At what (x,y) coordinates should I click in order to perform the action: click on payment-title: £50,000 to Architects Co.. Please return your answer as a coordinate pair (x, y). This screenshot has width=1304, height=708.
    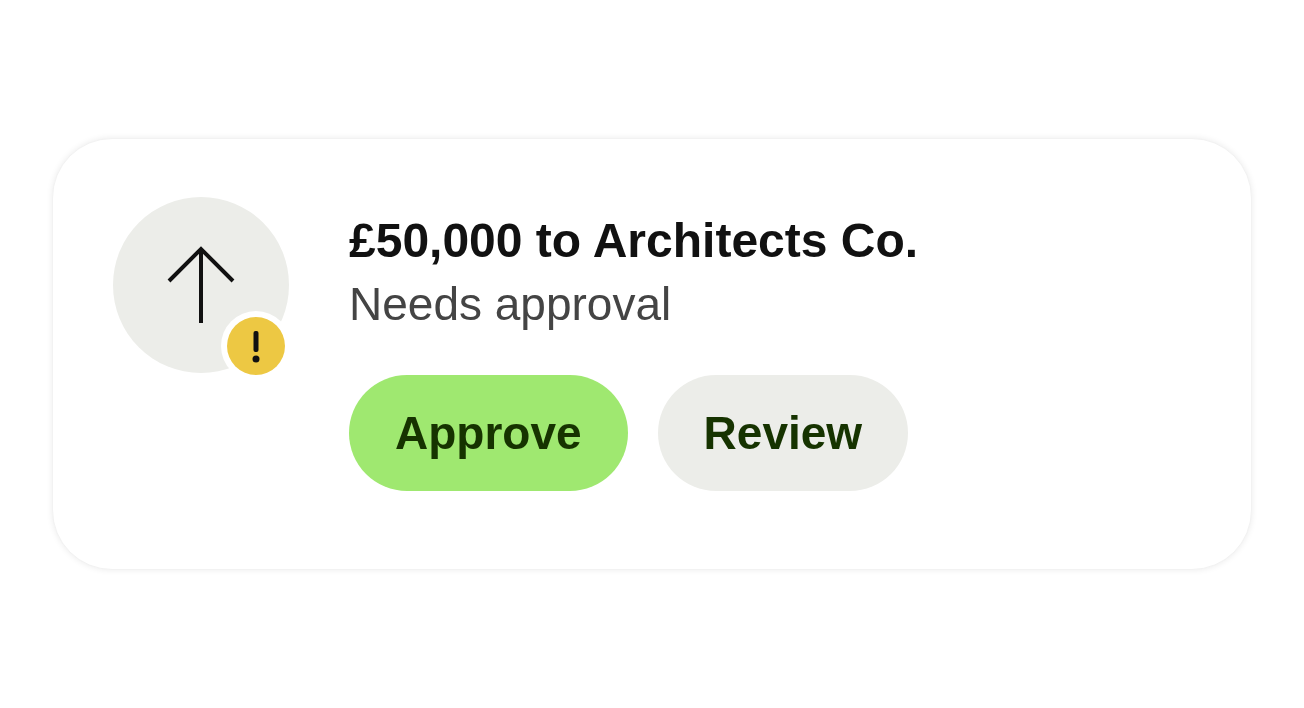
    Looking at the image, I should click on (634, 241).